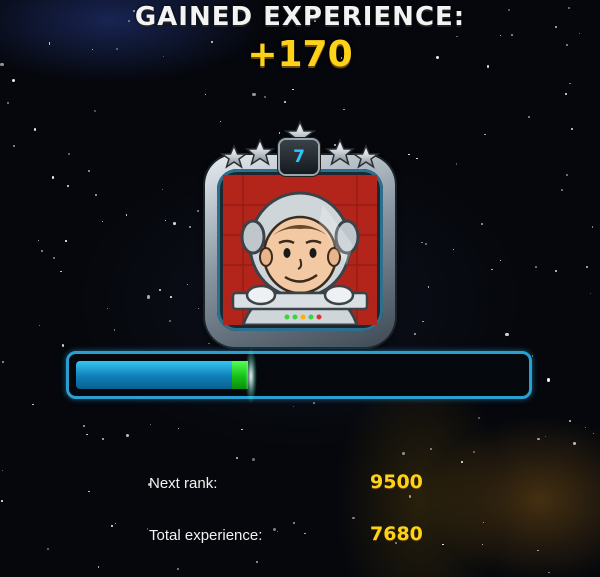 The height and width of the screenshot is (577, 600). I want to click on progress-glow-marker, so click(250, 376).